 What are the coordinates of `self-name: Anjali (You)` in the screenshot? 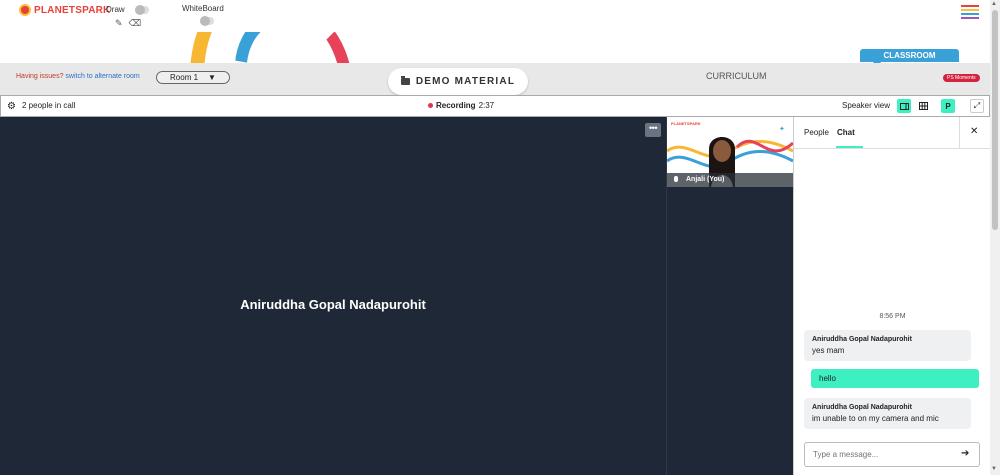 It's located at (705, 179).